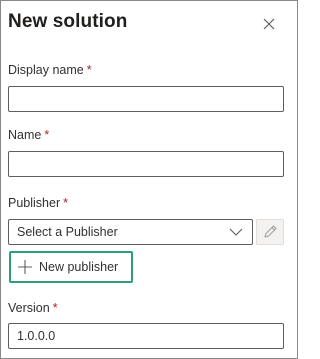 Image resolution: width=320 pixels, height=359 pixels. Describe the element at coordinates (34, 203) in the screenshot. I see `publisher-label-text: Publisher` at that location.